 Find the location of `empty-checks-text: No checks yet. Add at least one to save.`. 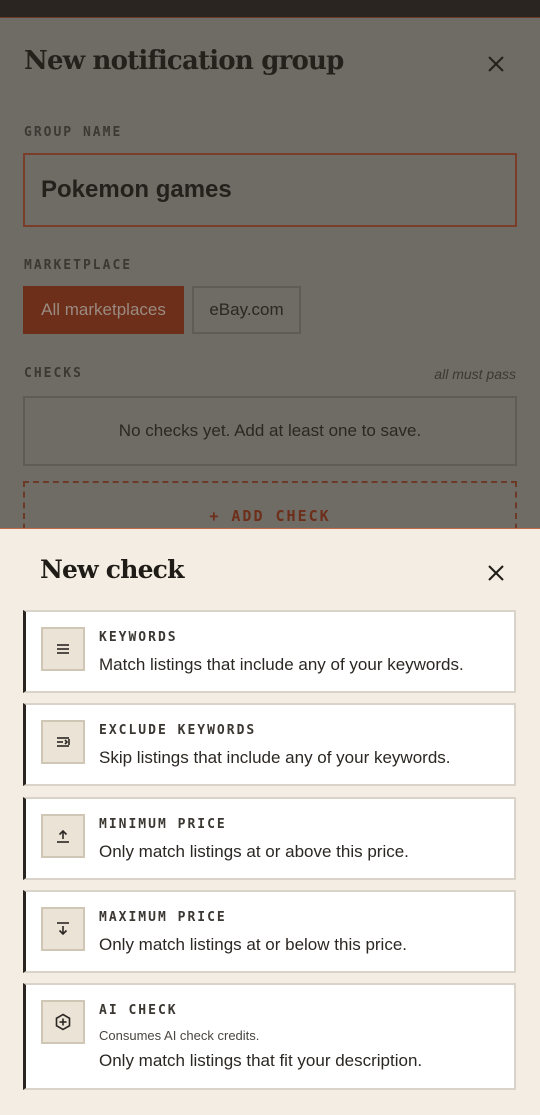

empty-checks-text: No checks yet. Add at least one to save. is located at coordinates (270, 430).